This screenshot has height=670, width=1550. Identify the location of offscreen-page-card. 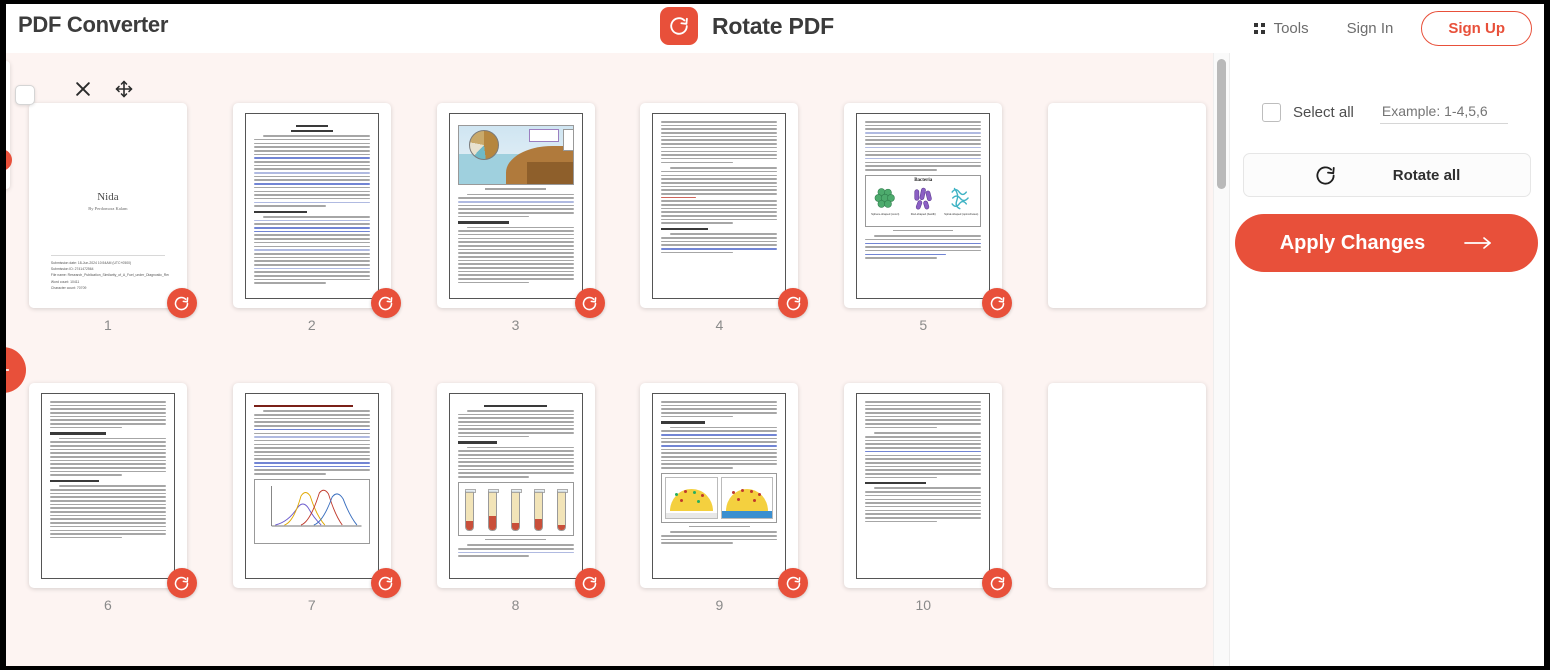
(8, 125).